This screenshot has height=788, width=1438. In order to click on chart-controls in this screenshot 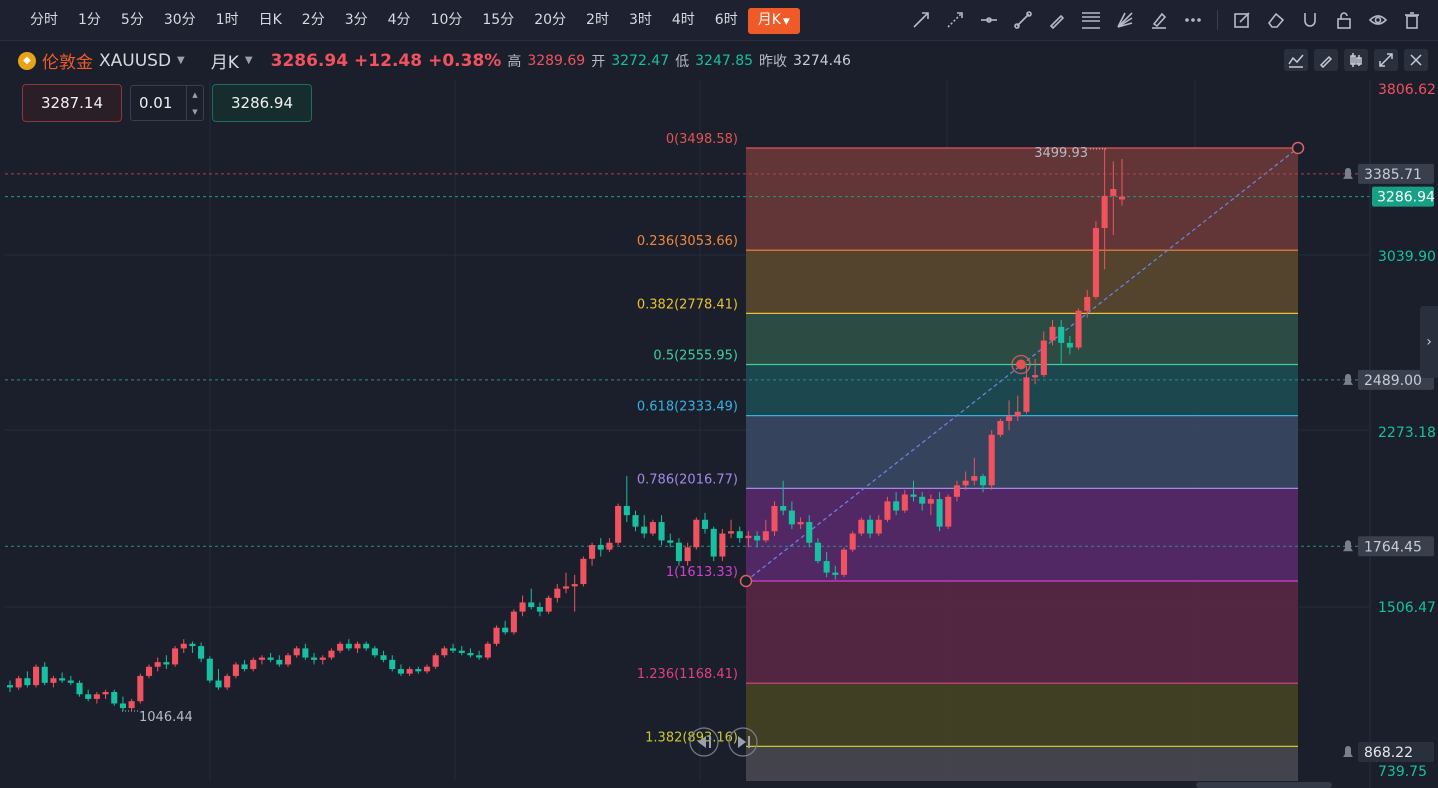, I will do `click(1356, 60)`.